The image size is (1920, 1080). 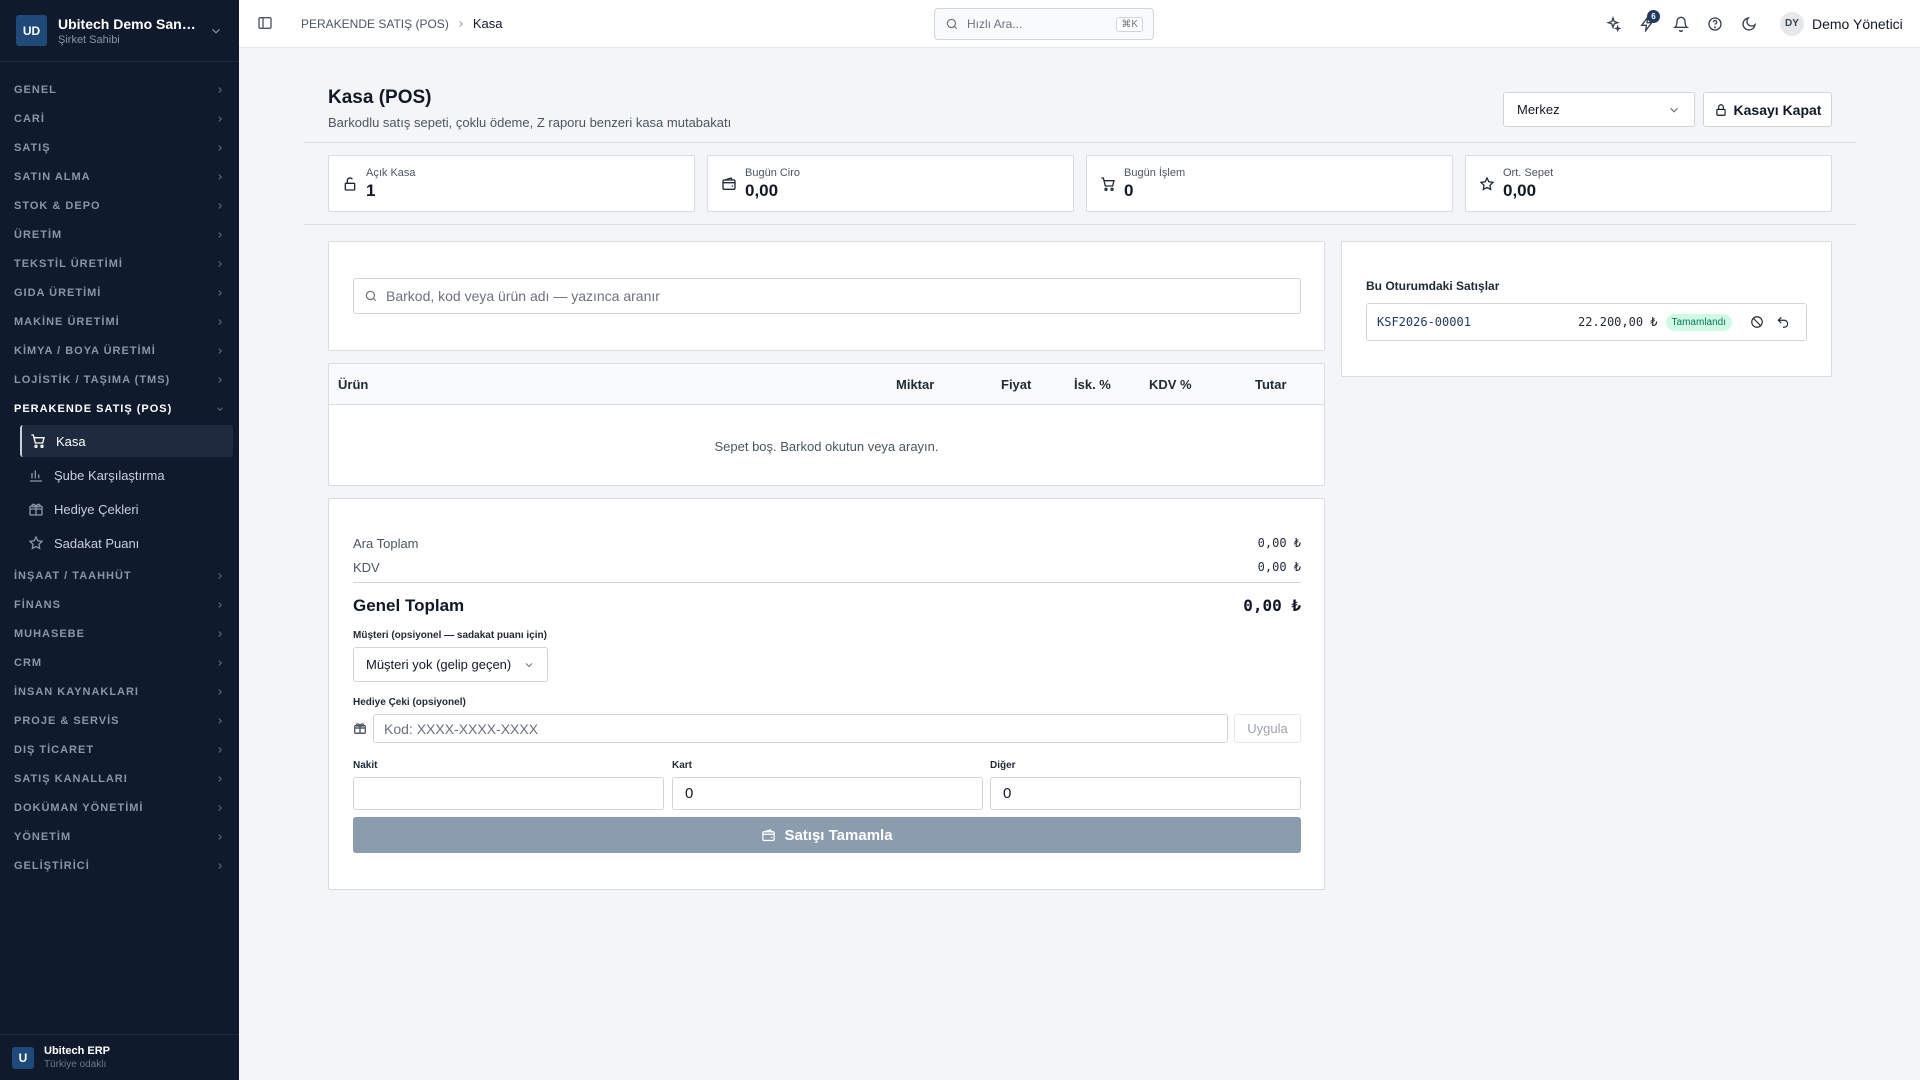 What do you see at coordinates (827, 567) in the screenshot?
I see `vat-row: KDV 0,00 ₺` at bounding box center [827, 567].